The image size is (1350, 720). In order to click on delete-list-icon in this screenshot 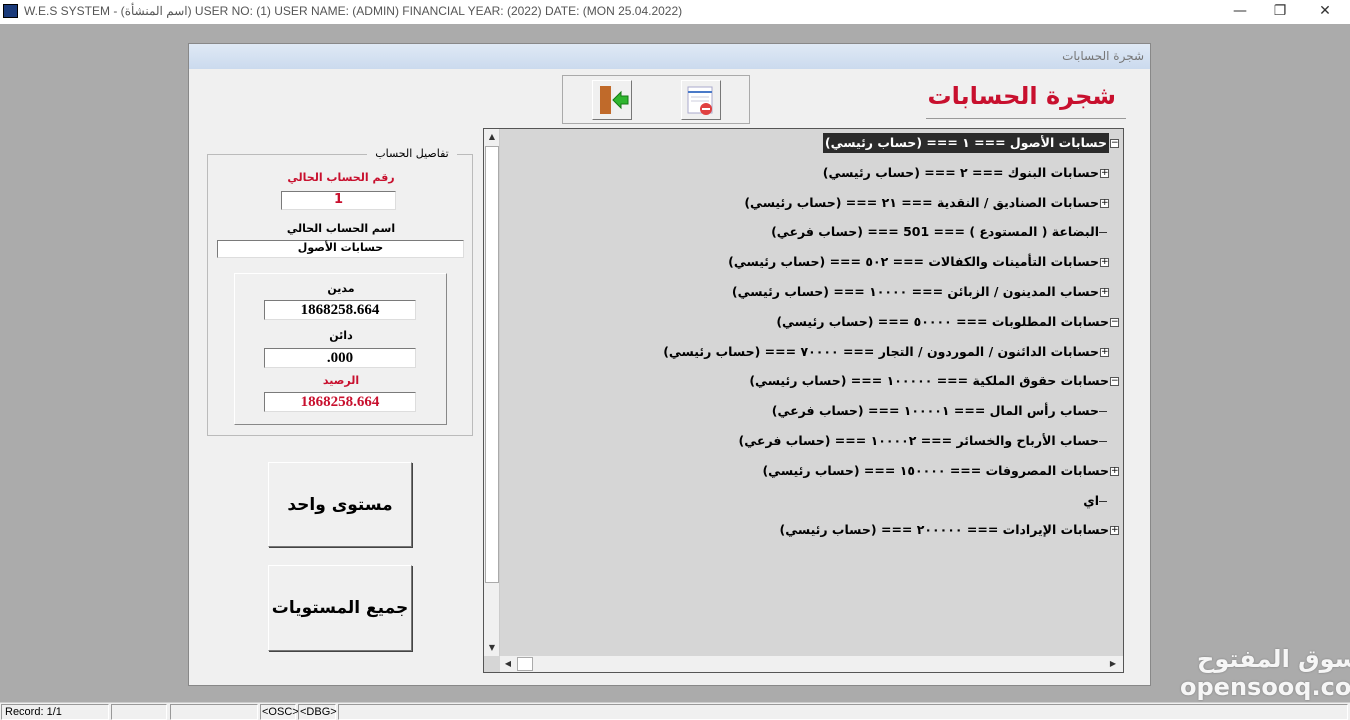, I will do `click(700, 100)`.